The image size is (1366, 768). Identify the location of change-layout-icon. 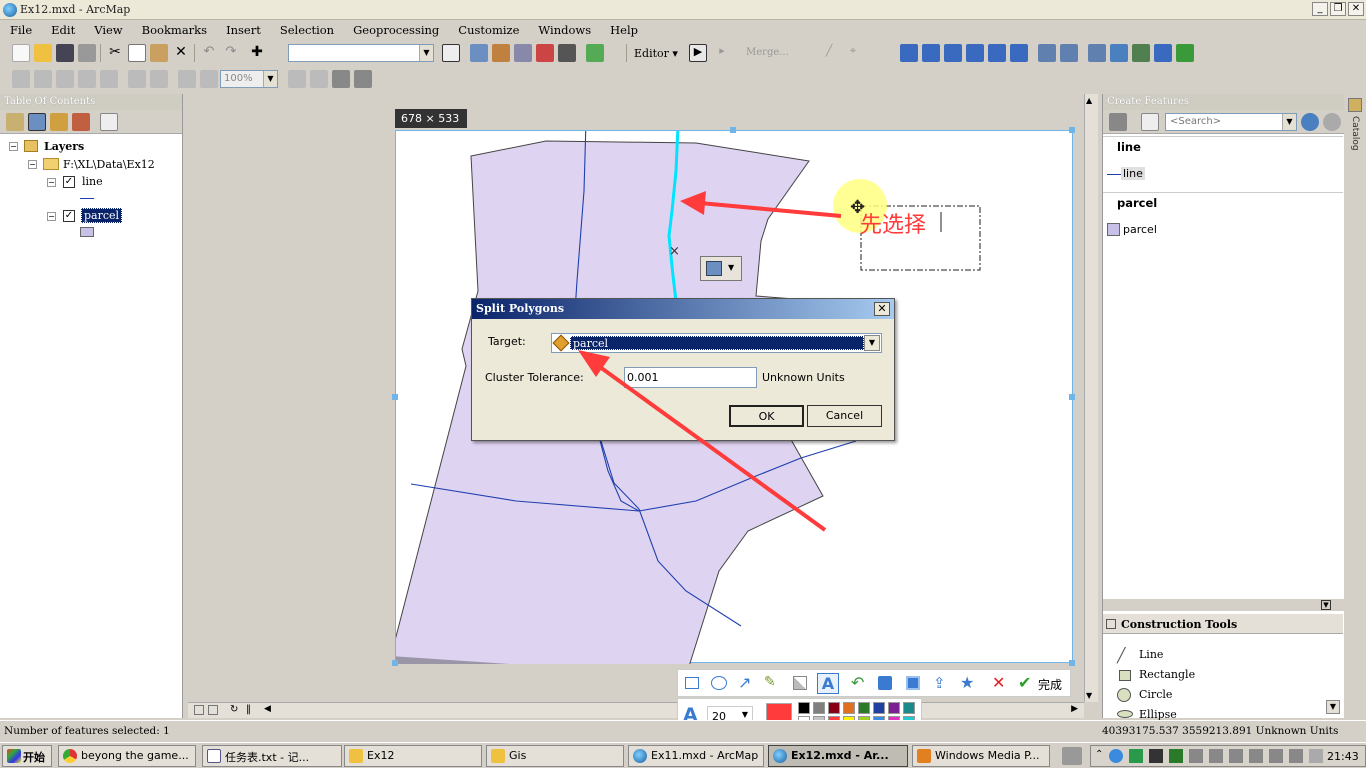
(341, 79).